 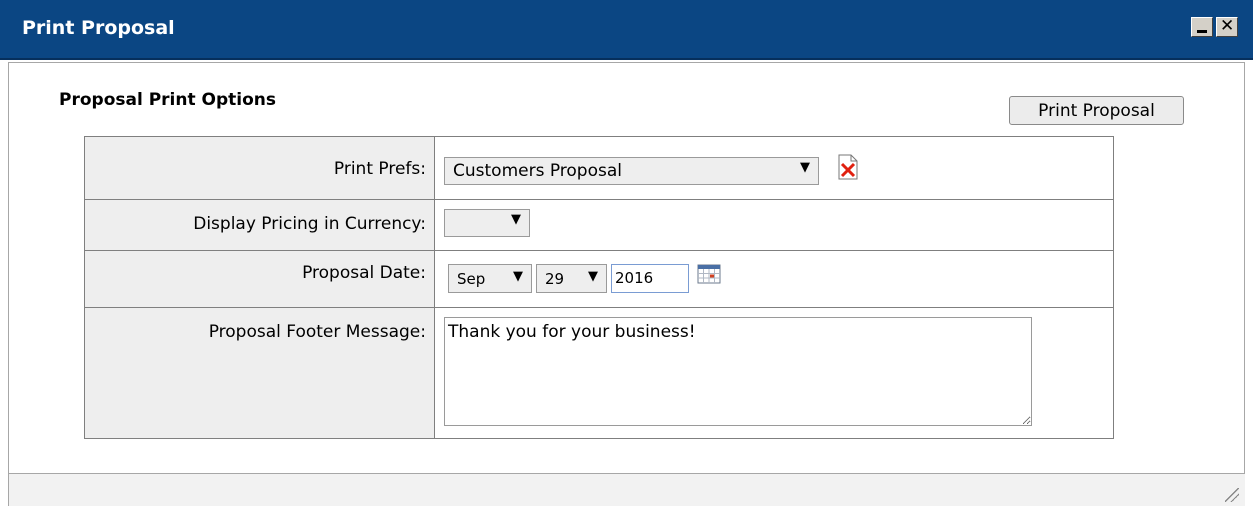 I want to click on year-value: 2016, so click(x=634, y=278).